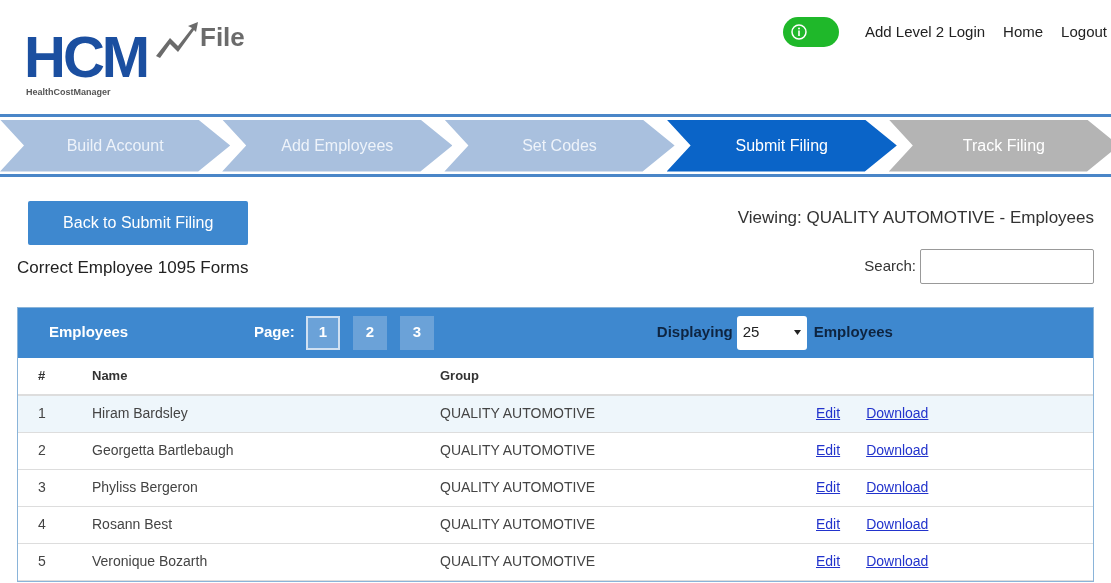 The image size is (1111, 583). What do you see at coordinates (42, 450) in the screenshot?
I see `table-cell-text: 2` at bounding box center [42, 450].